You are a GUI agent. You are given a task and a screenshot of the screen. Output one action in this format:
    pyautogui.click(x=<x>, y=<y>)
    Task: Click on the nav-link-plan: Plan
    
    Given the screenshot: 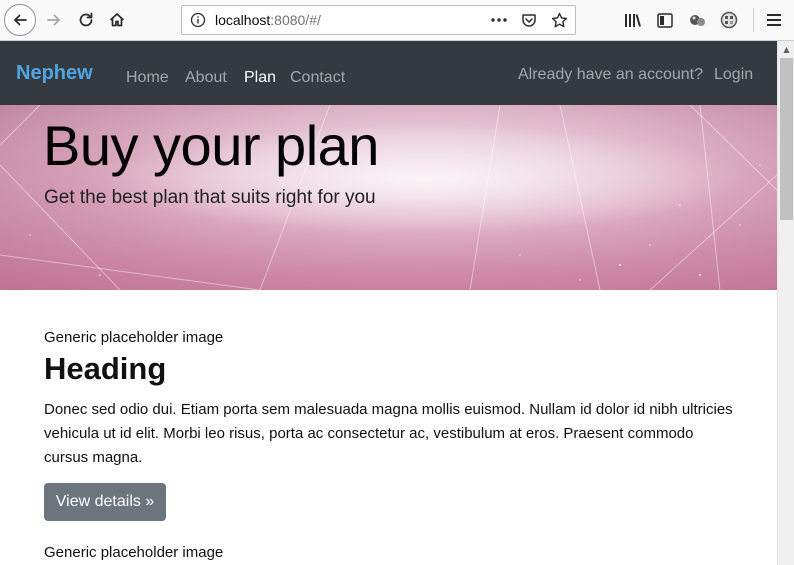 What is the action you would take?
    pyautogui.click(x=260, y=78)
    